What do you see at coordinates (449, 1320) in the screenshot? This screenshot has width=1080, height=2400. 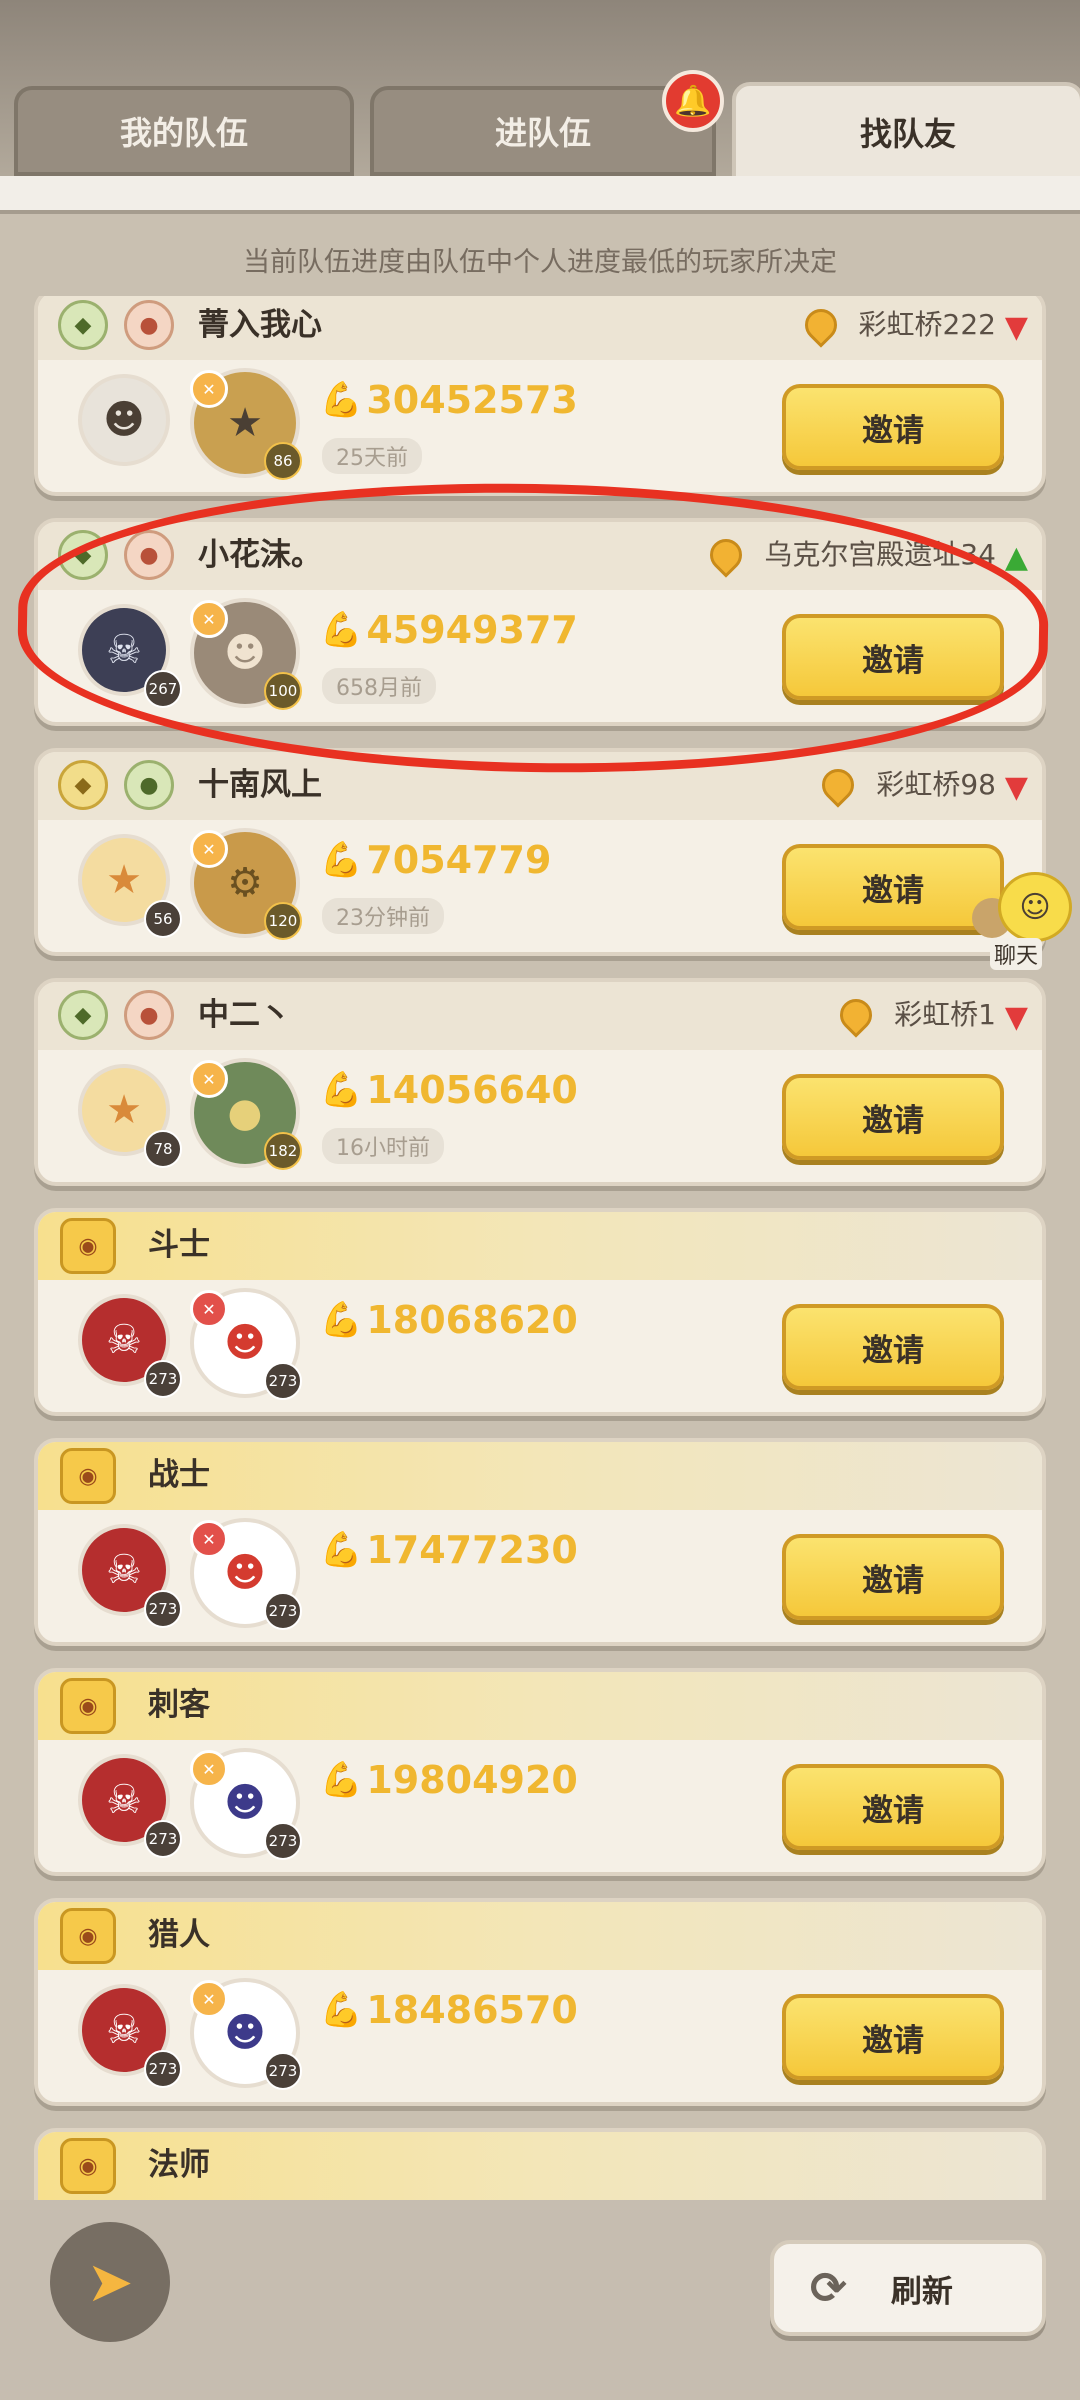 I see `power-value: 💪 18068620` at bounding box center [449, 1320].